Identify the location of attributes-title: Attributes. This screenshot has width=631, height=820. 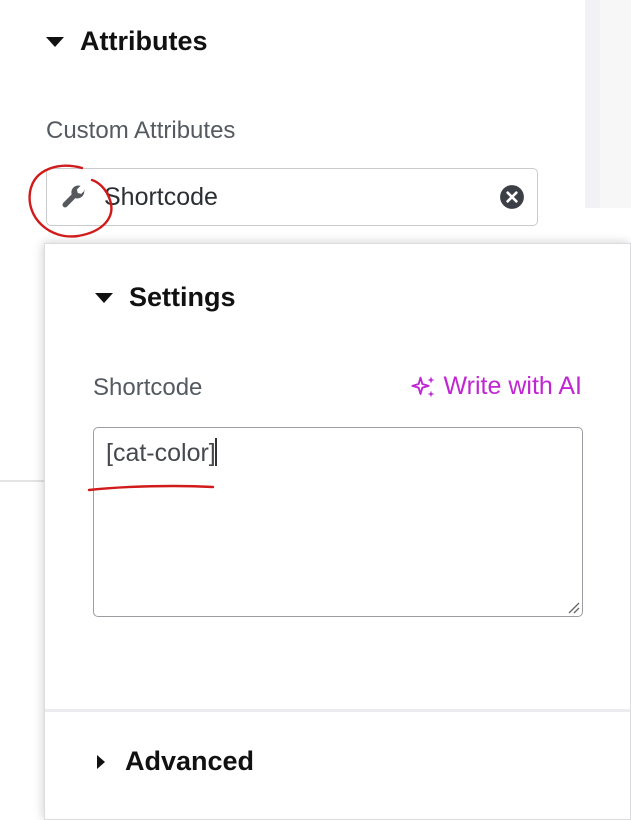
(144, 41).